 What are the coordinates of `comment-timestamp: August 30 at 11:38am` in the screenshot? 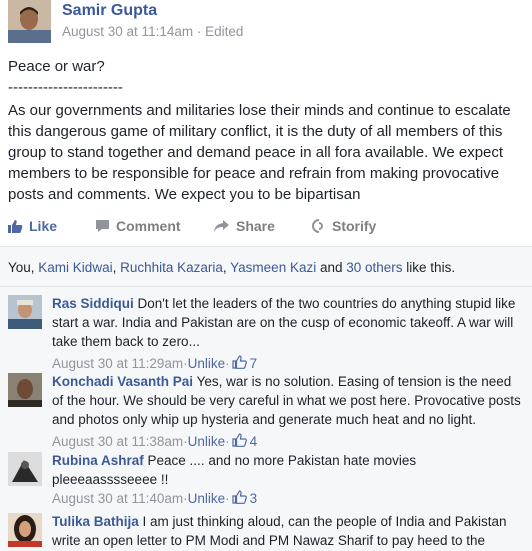 It's located at (117, 441).